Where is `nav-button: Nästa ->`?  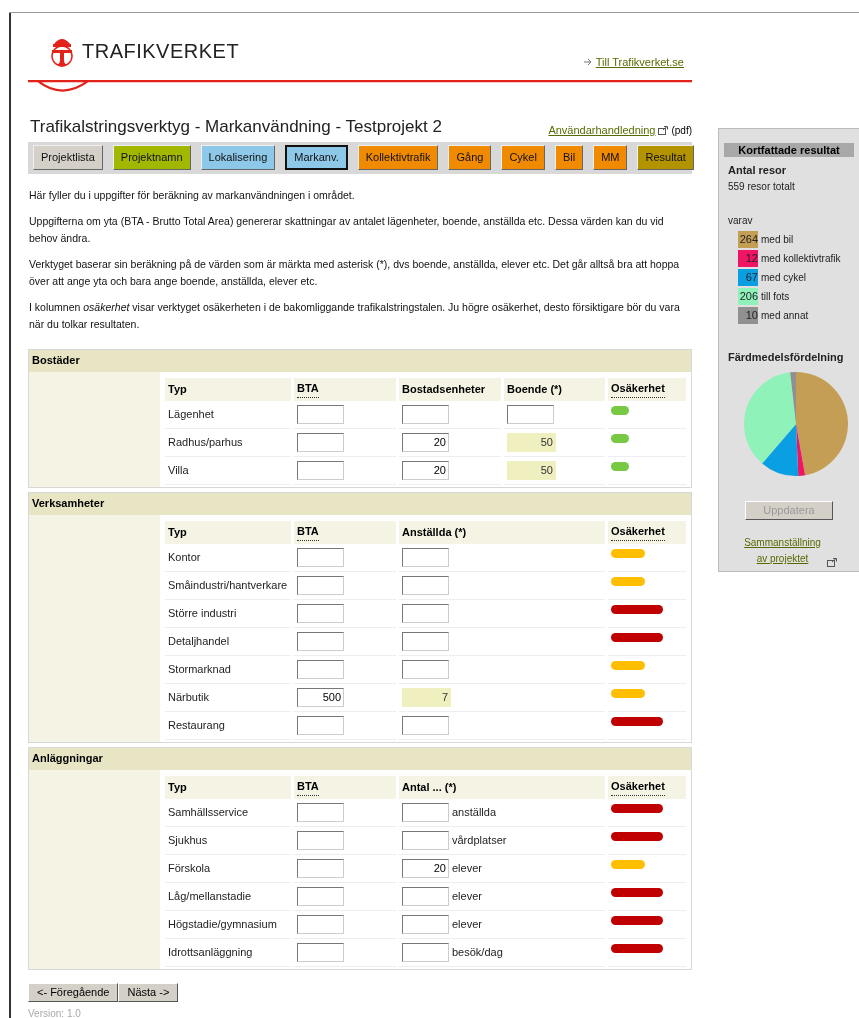 nav-button: Nästa -> is located at coordinates (148, 992).